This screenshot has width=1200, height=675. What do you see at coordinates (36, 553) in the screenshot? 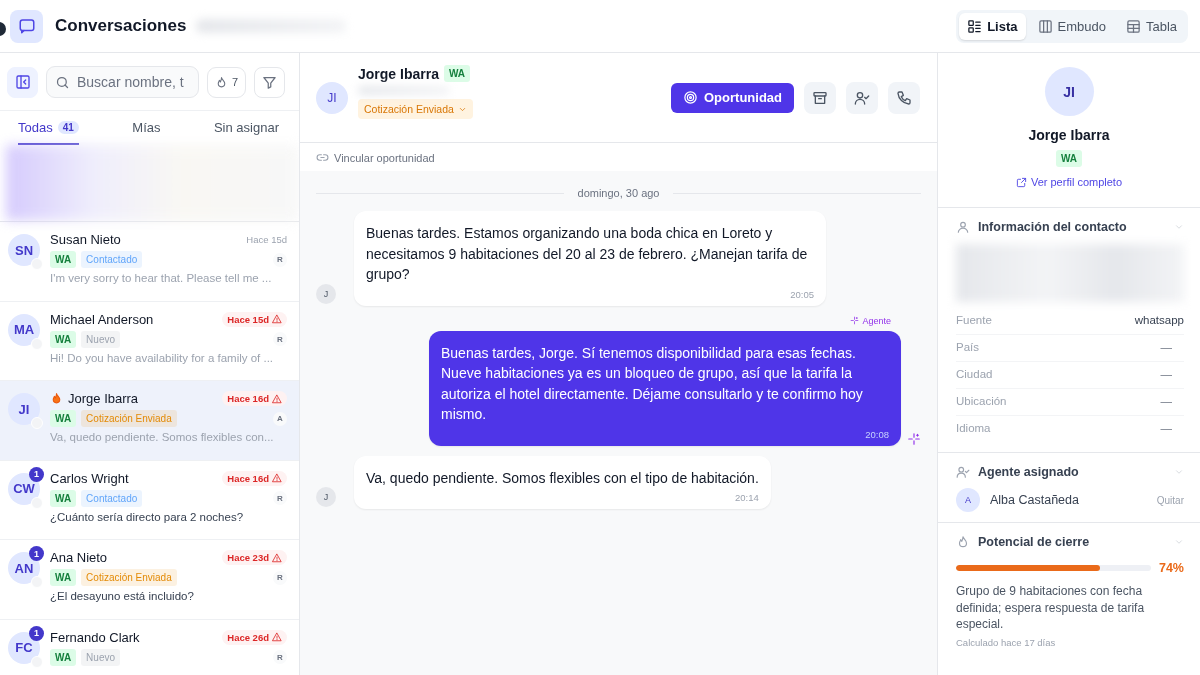
I see `unread-badge: 1` at bounding box center [36, 553].